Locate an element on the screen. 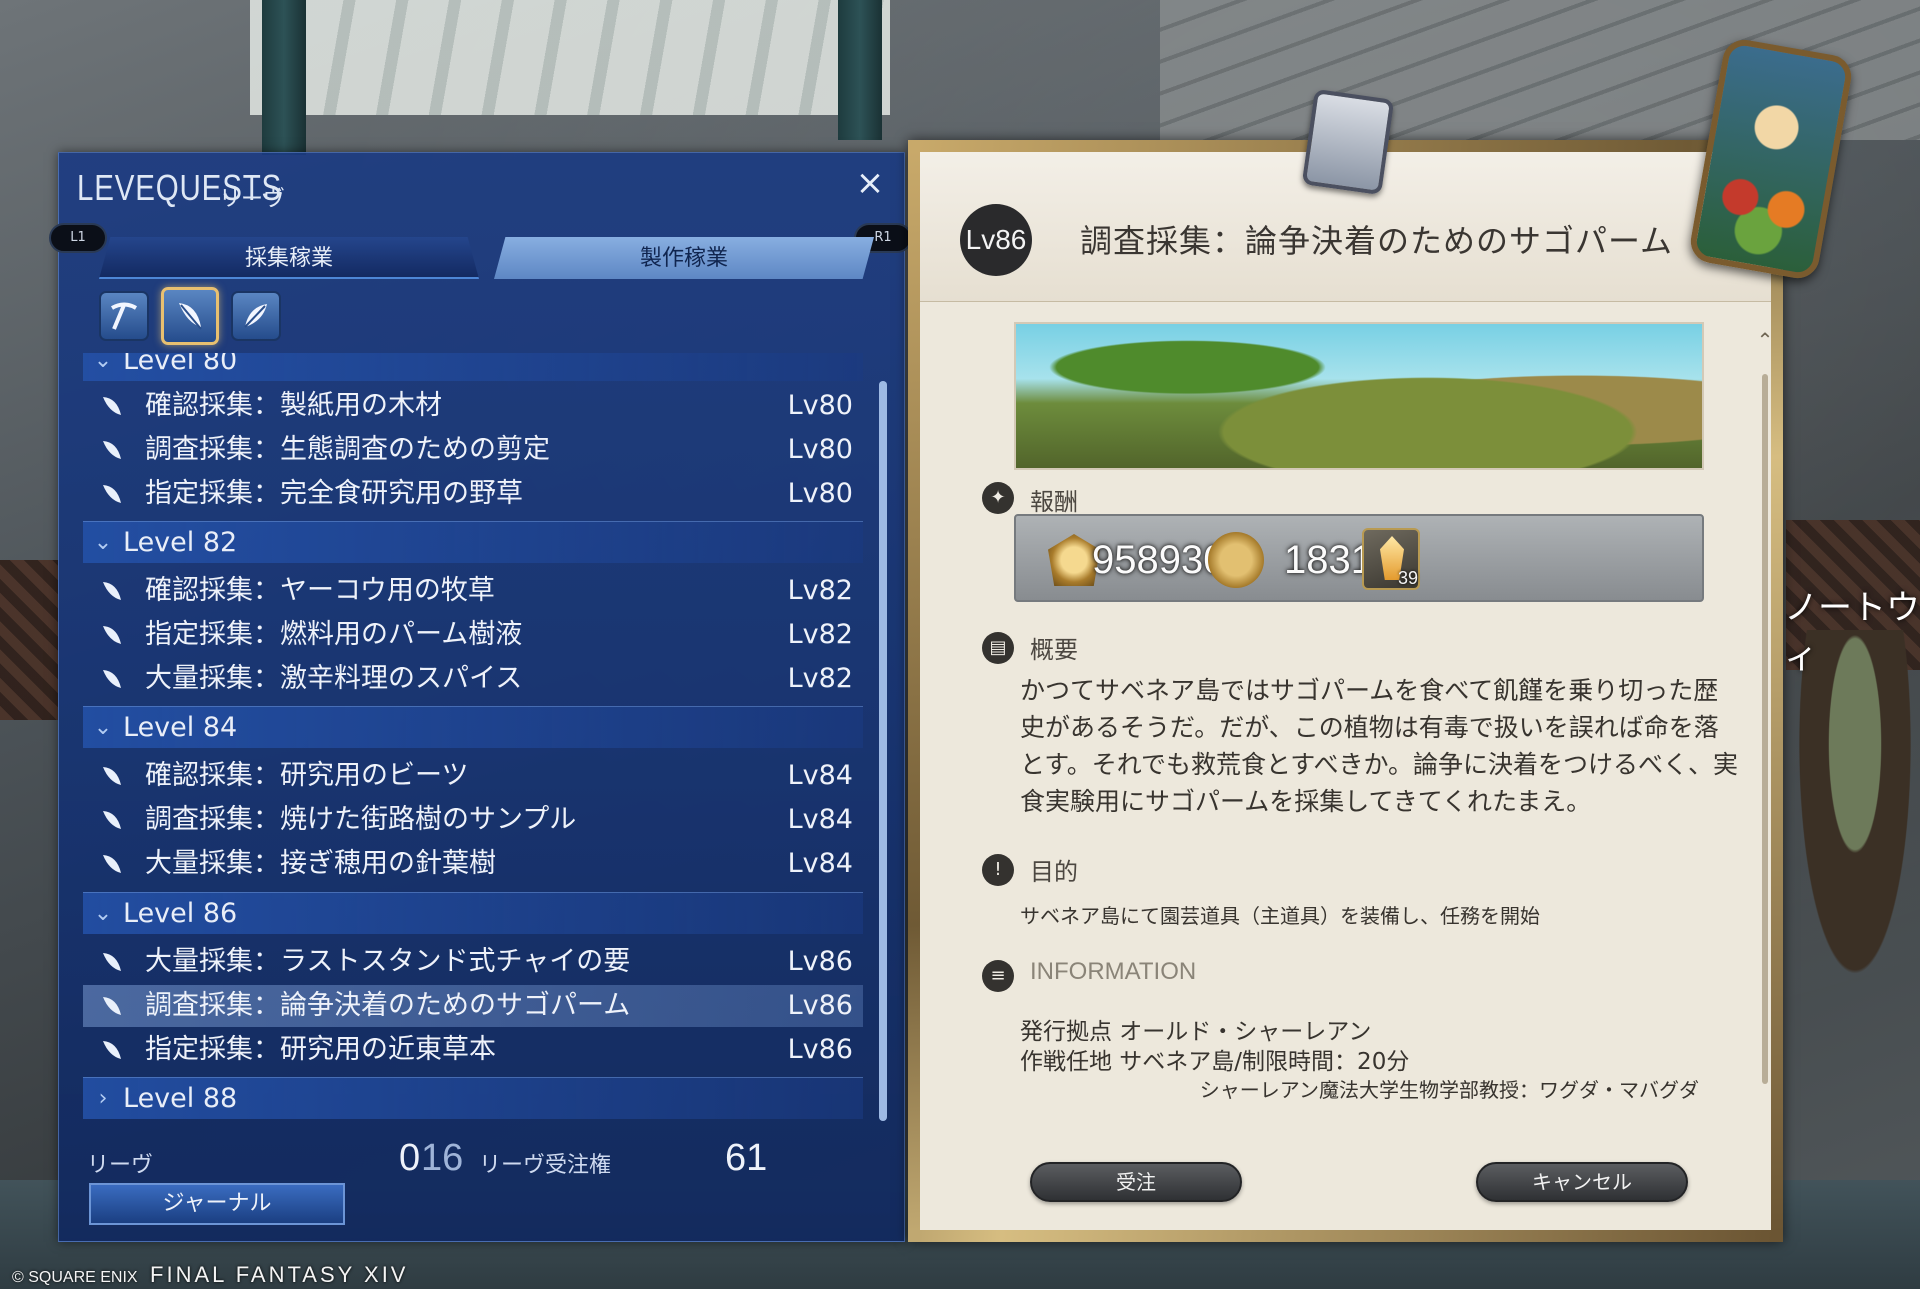 Image resolution: width=1920 pixels, height=1289 pixels. background-pillar-mid is located at coordinates (860, 70).